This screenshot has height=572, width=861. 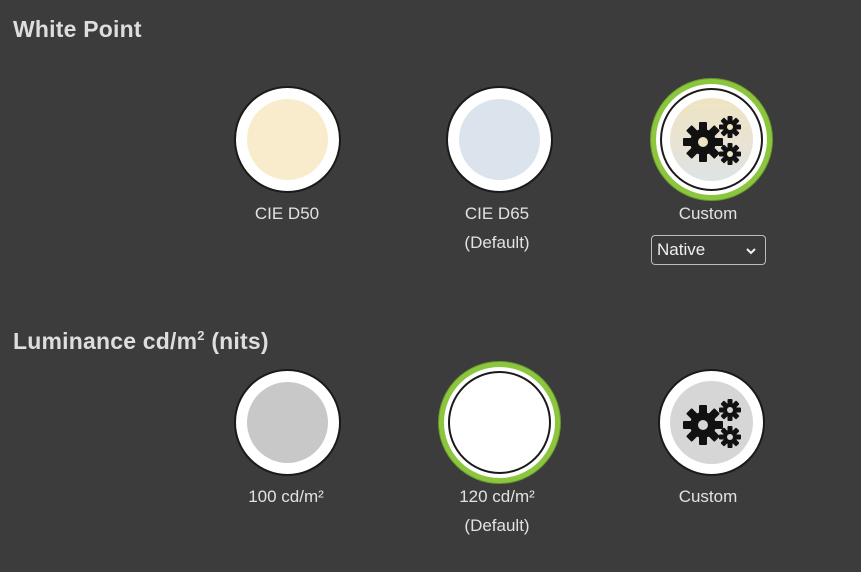 I want to click on white-point-title: White Point, so click(x=77, y=29).